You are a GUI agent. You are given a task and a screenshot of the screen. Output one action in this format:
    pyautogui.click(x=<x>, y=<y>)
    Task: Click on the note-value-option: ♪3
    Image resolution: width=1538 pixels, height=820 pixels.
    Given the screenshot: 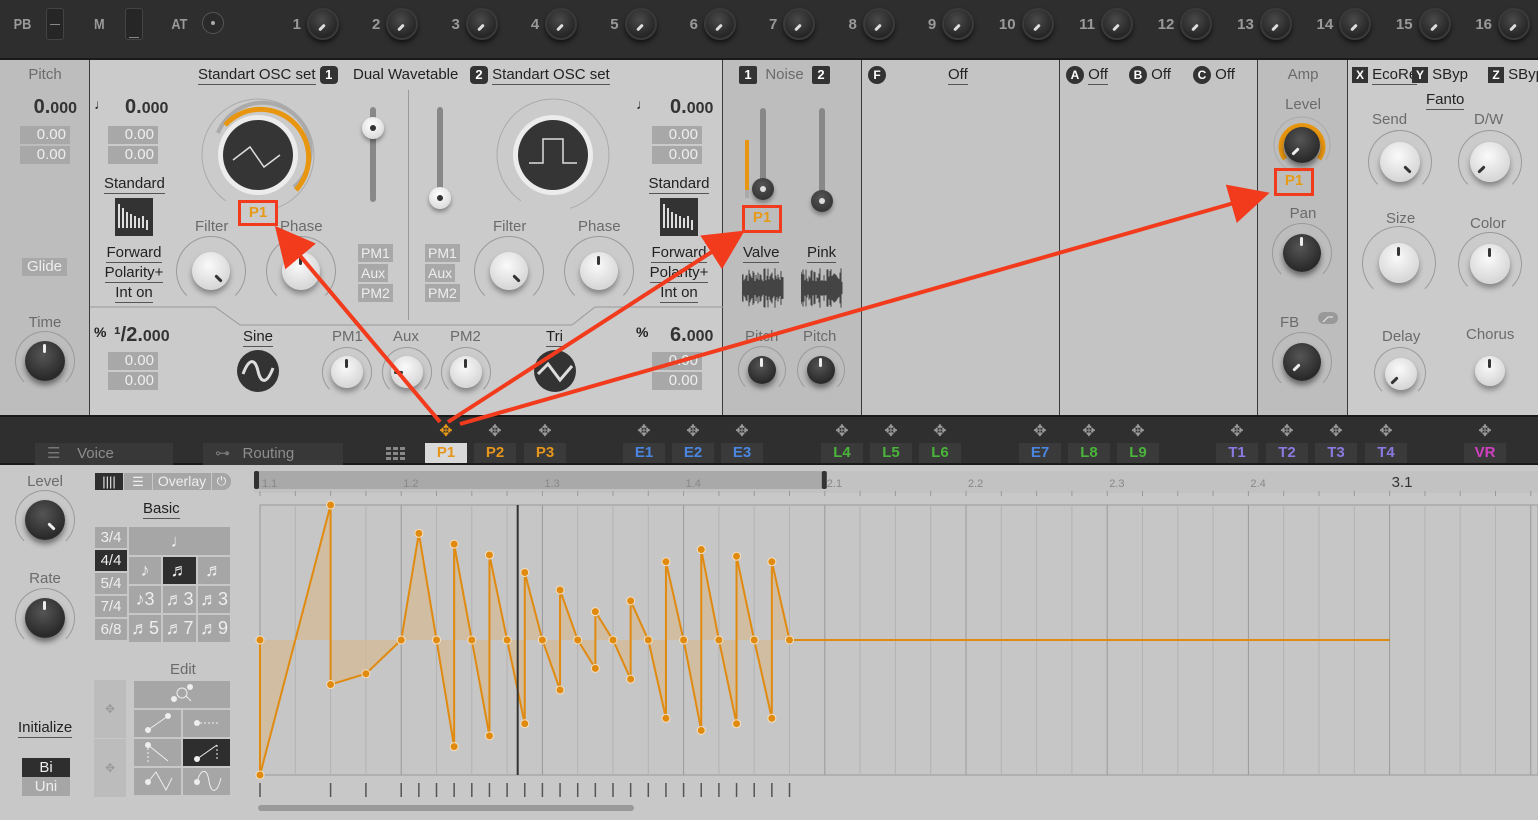 What is the action you would take?
    pyautogui.click(x=145, y=599)
    